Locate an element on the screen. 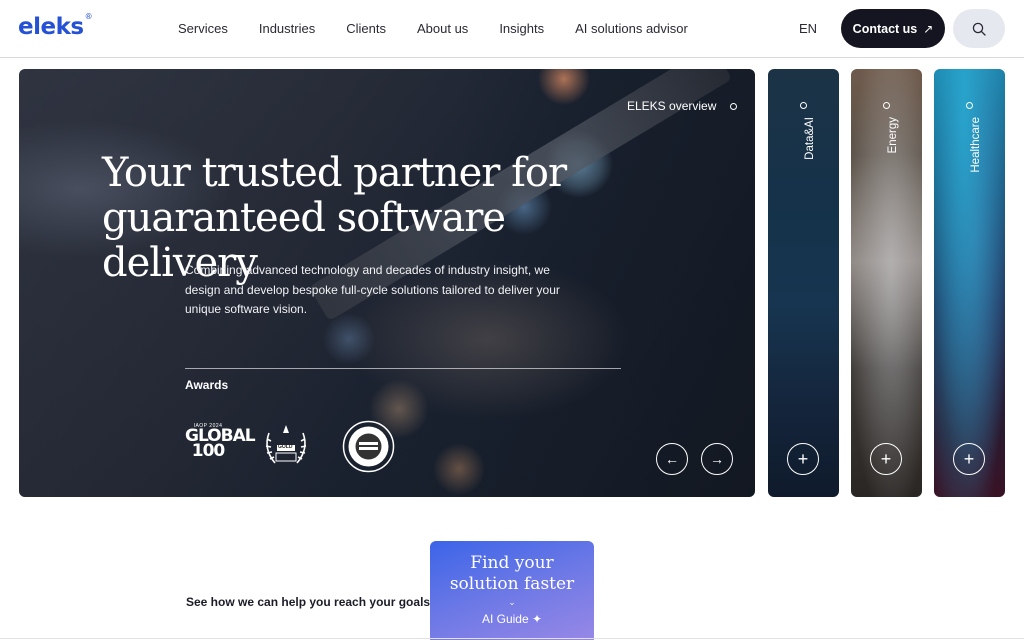 This screenshot has height=640, width=1024. language-switcher: EN is located at coordinates (808, 28).